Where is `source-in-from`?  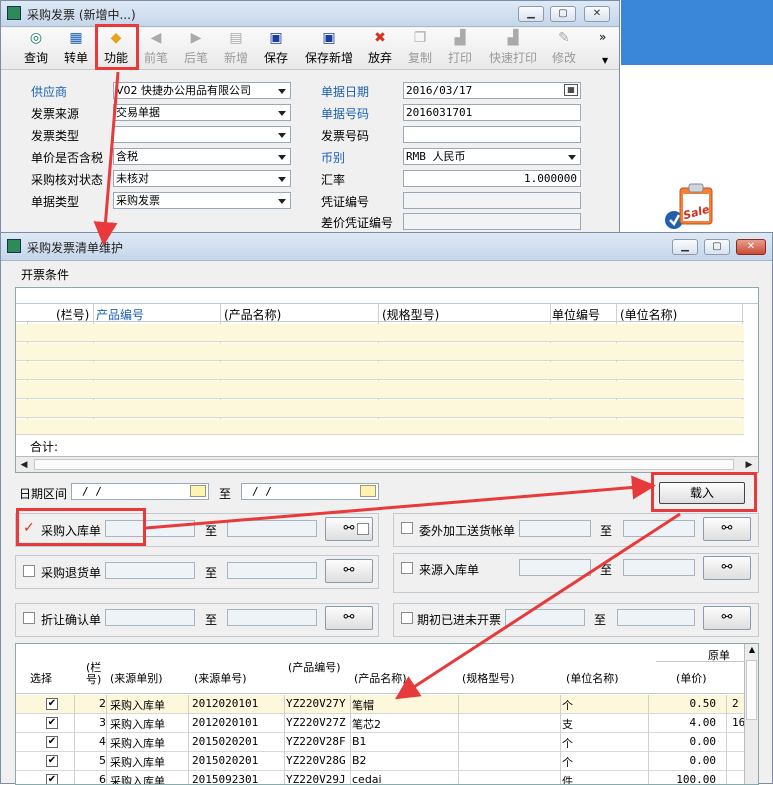
source-in-from is located at coordinates (555, 567).